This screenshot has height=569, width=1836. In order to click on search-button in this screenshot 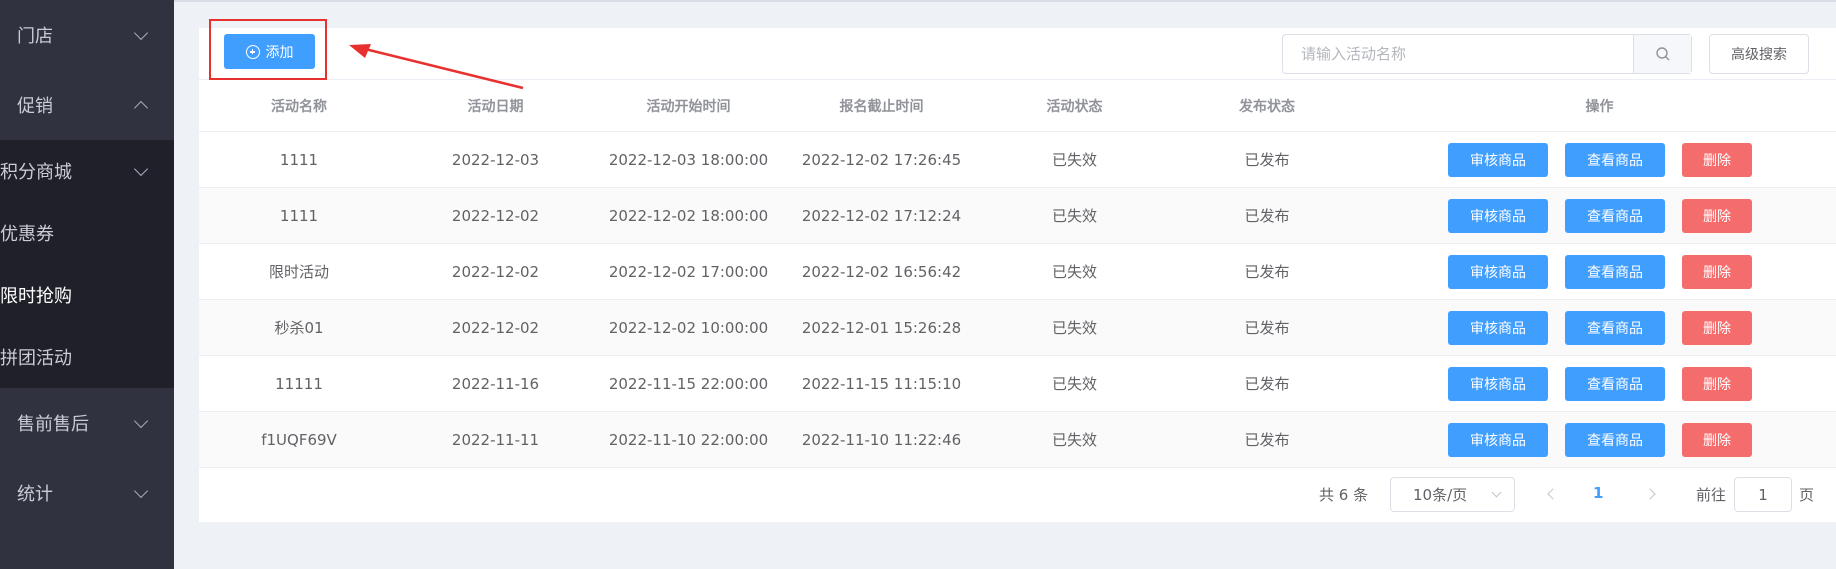, I will do `click(1662, 54)`.